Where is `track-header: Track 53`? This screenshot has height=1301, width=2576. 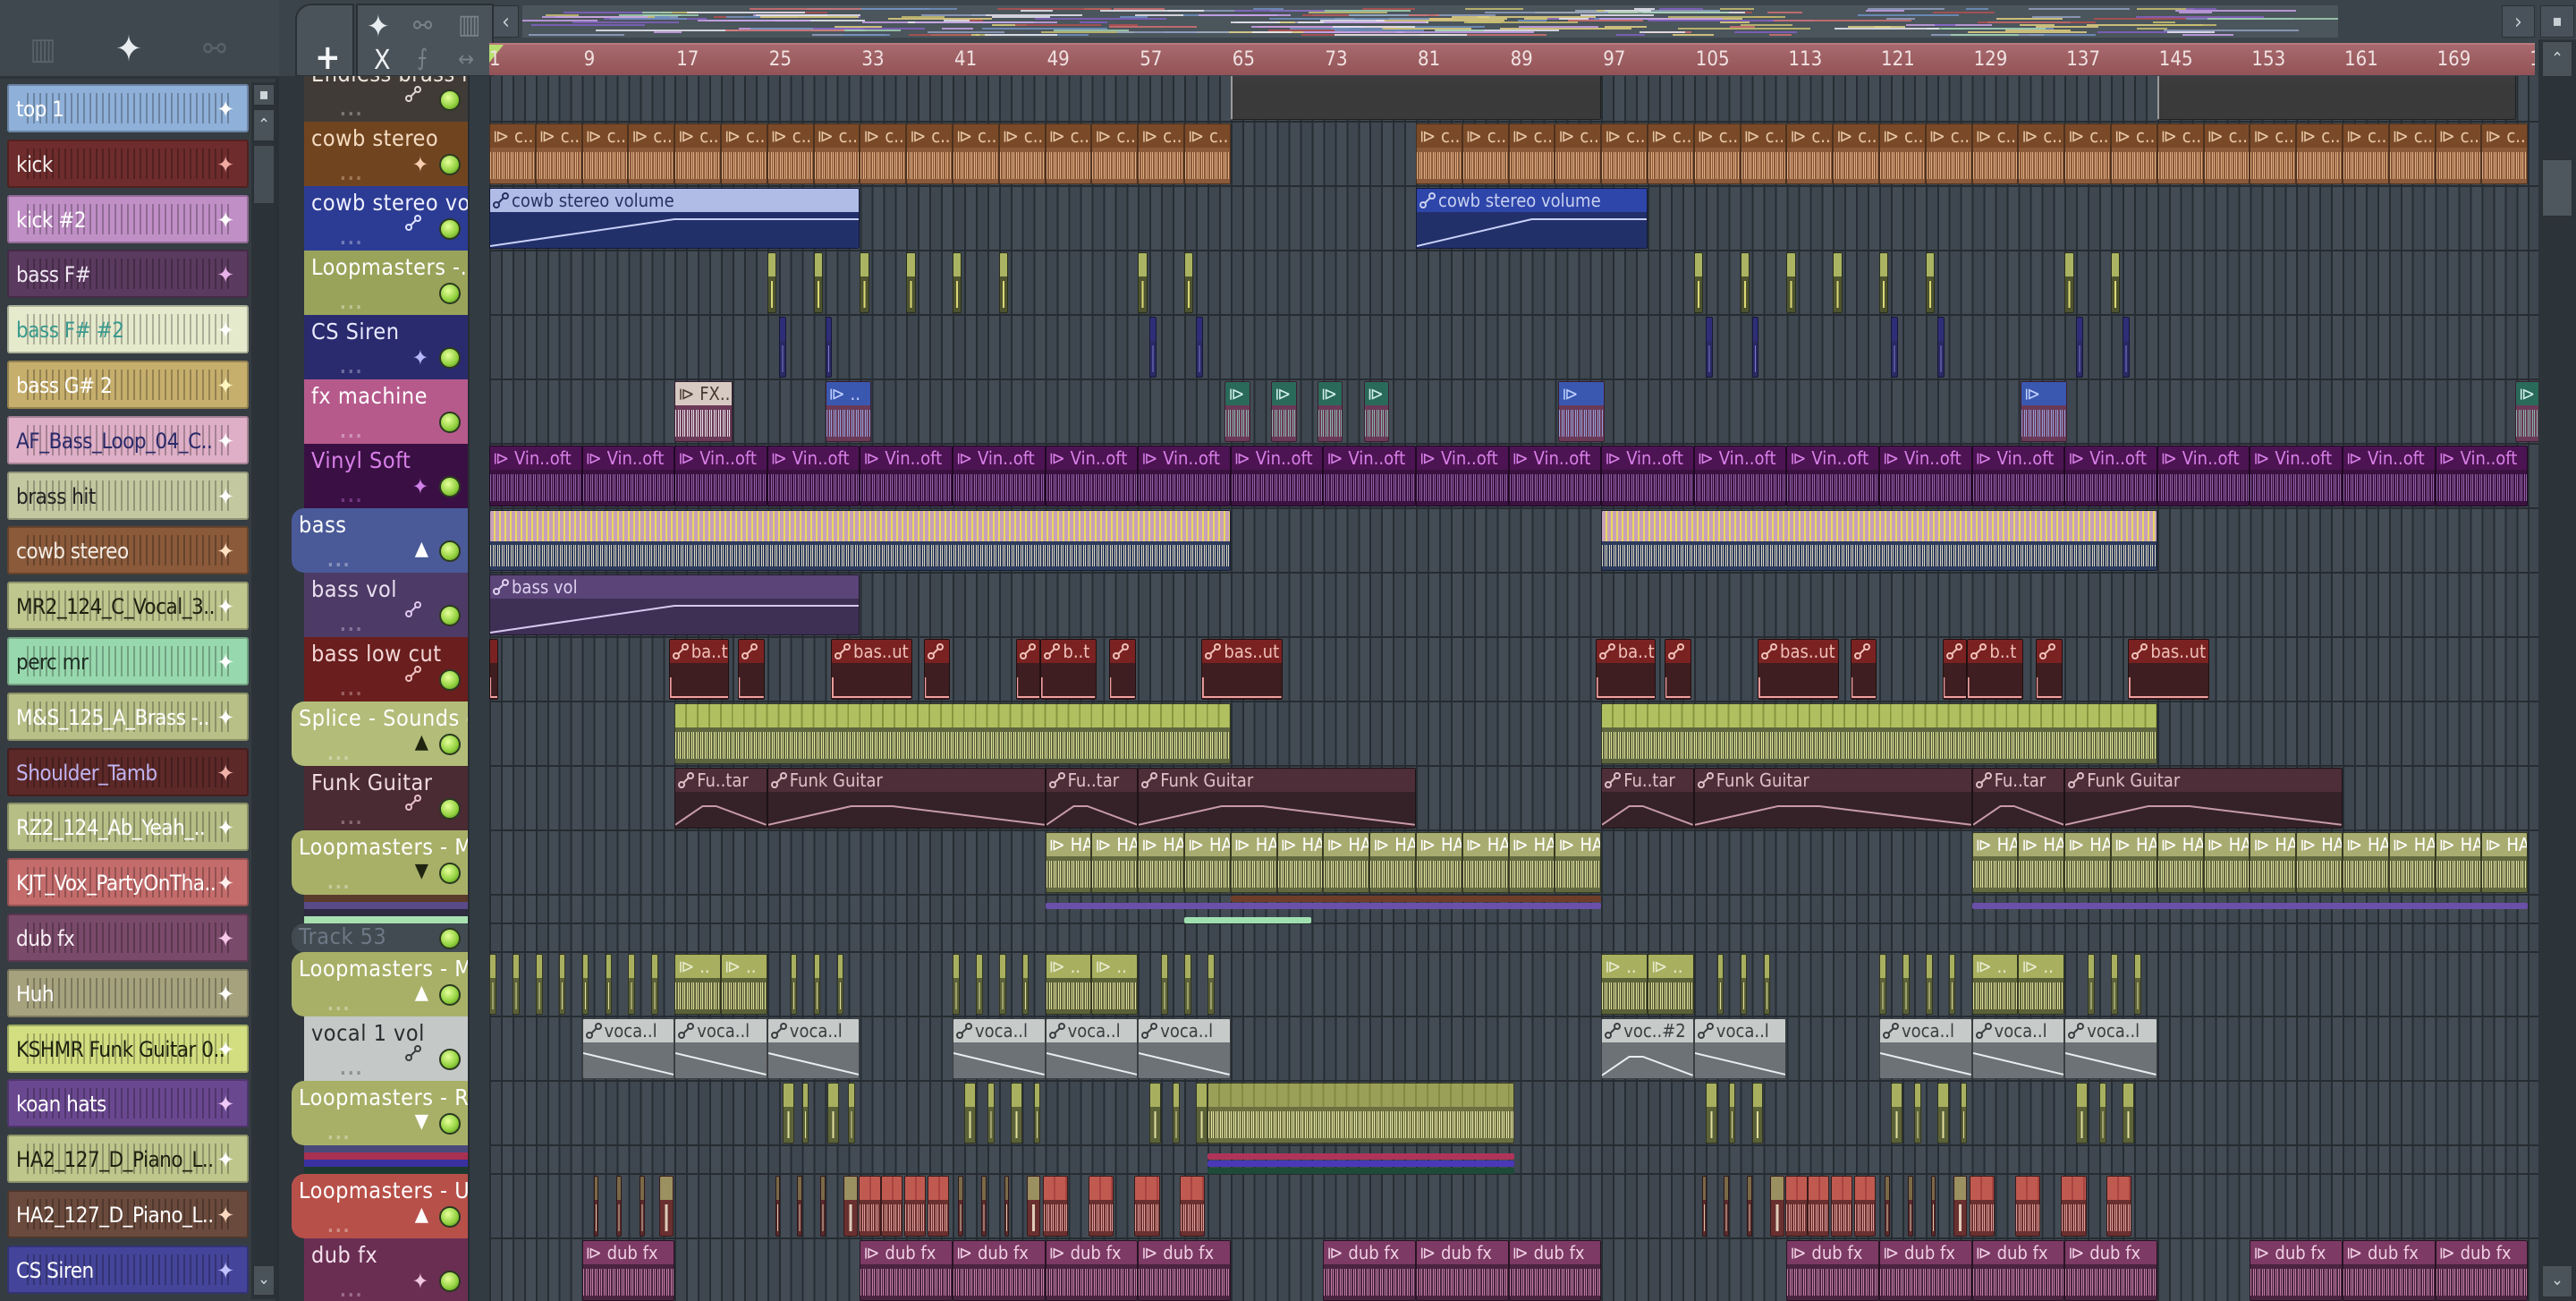
track-header: Track 53 is located at coordinates (380, 937).